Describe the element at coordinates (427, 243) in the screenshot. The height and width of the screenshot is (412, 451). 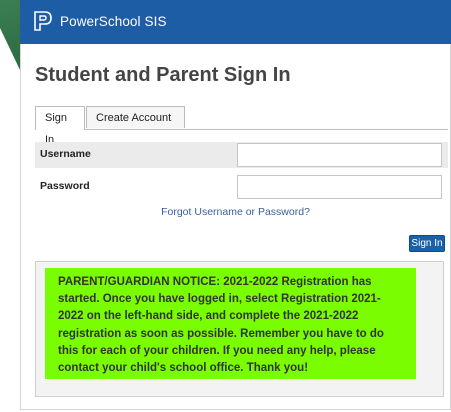
I see `sign-in-button: Sign In` at that location.